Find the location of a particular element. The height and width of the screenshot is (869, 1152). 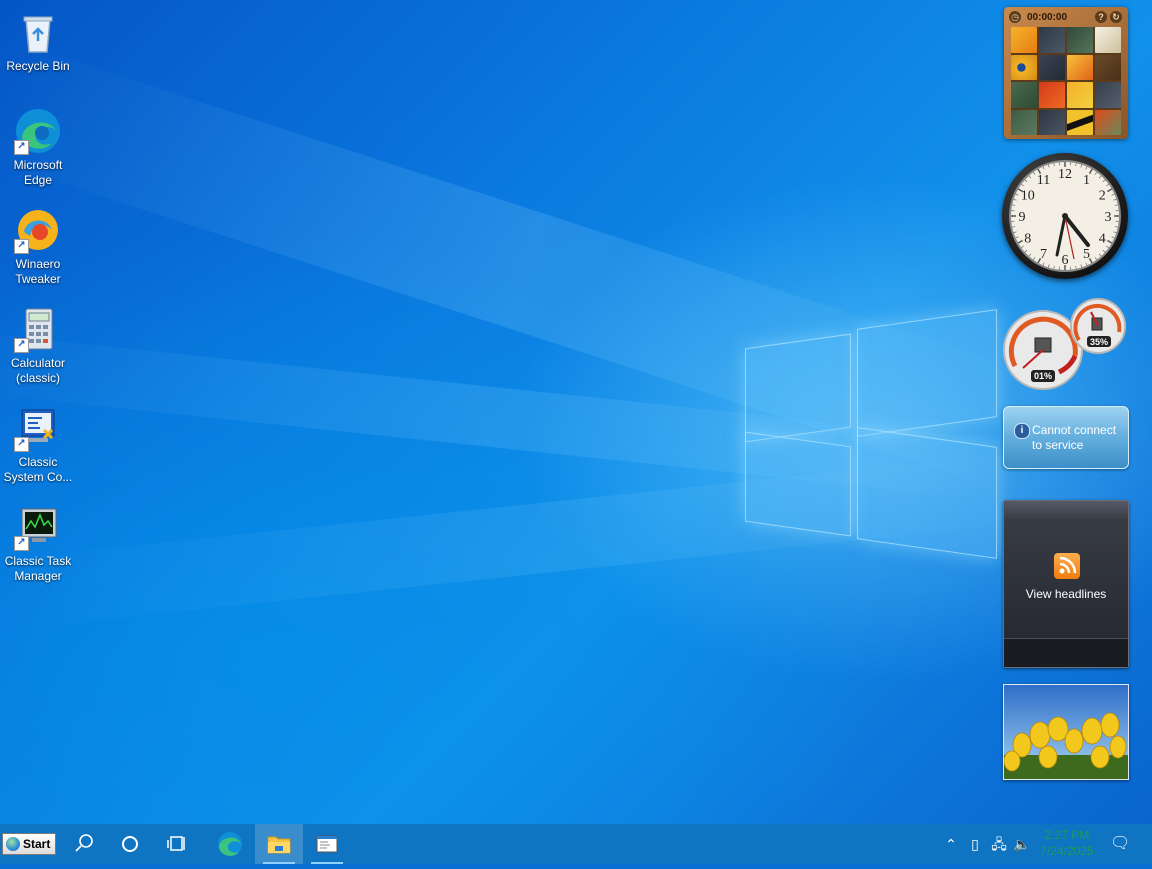

notepad-icon is located at coordinates (327, 844).